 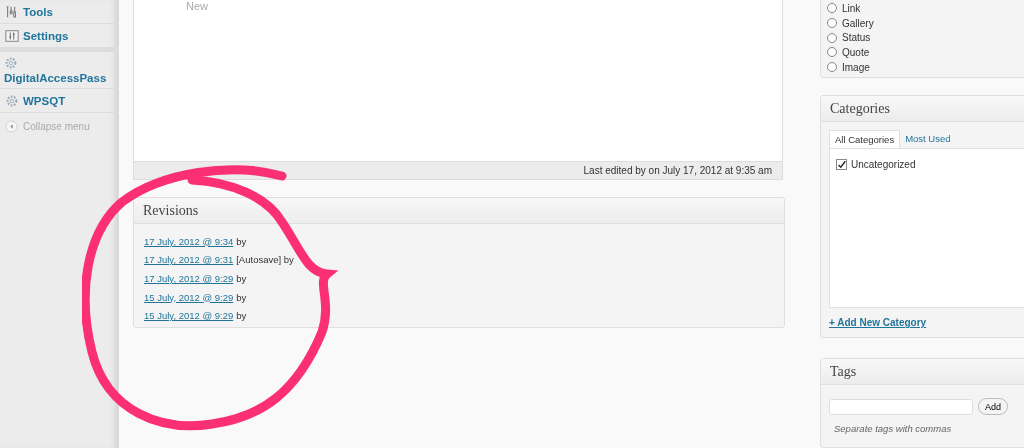 What do you see at coordinates (883, 165) in the screenshot?
I see `category-label: Uncategorized` at bounding box center [883, 165].